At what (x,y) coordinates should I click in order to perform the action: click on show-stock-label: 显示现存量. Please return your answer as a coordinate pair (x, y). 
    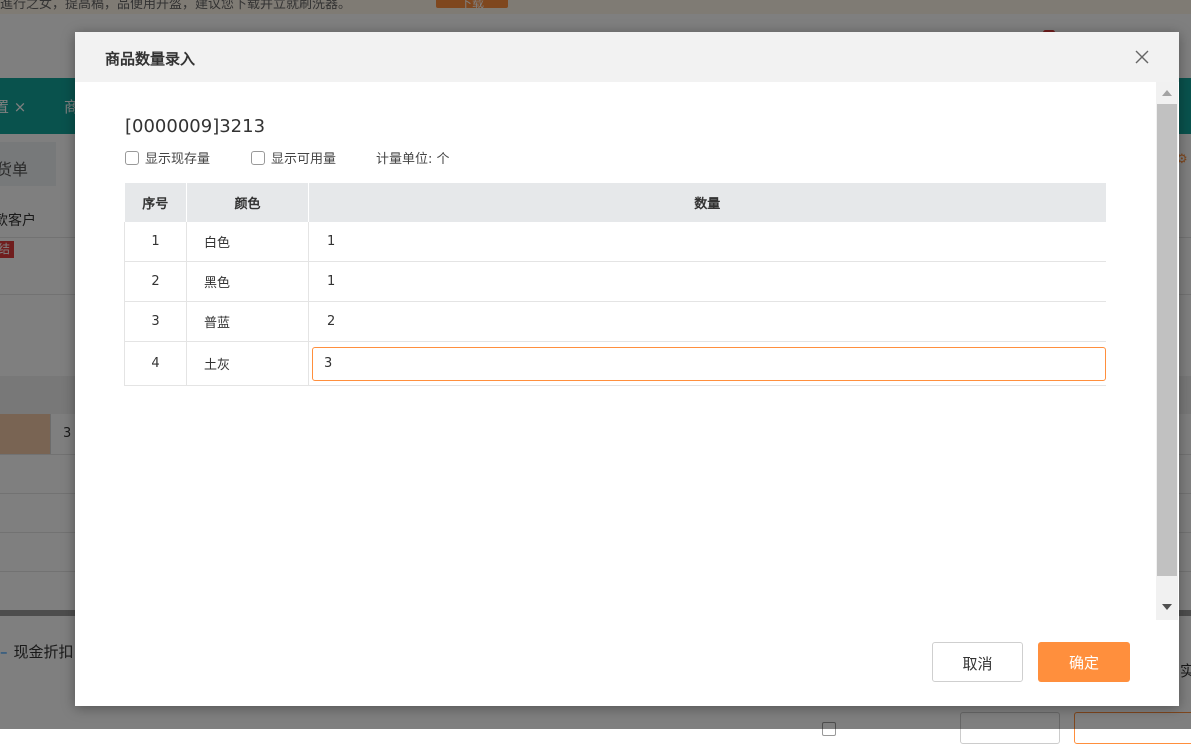
    Looking at the image, I should click on (178, 159).